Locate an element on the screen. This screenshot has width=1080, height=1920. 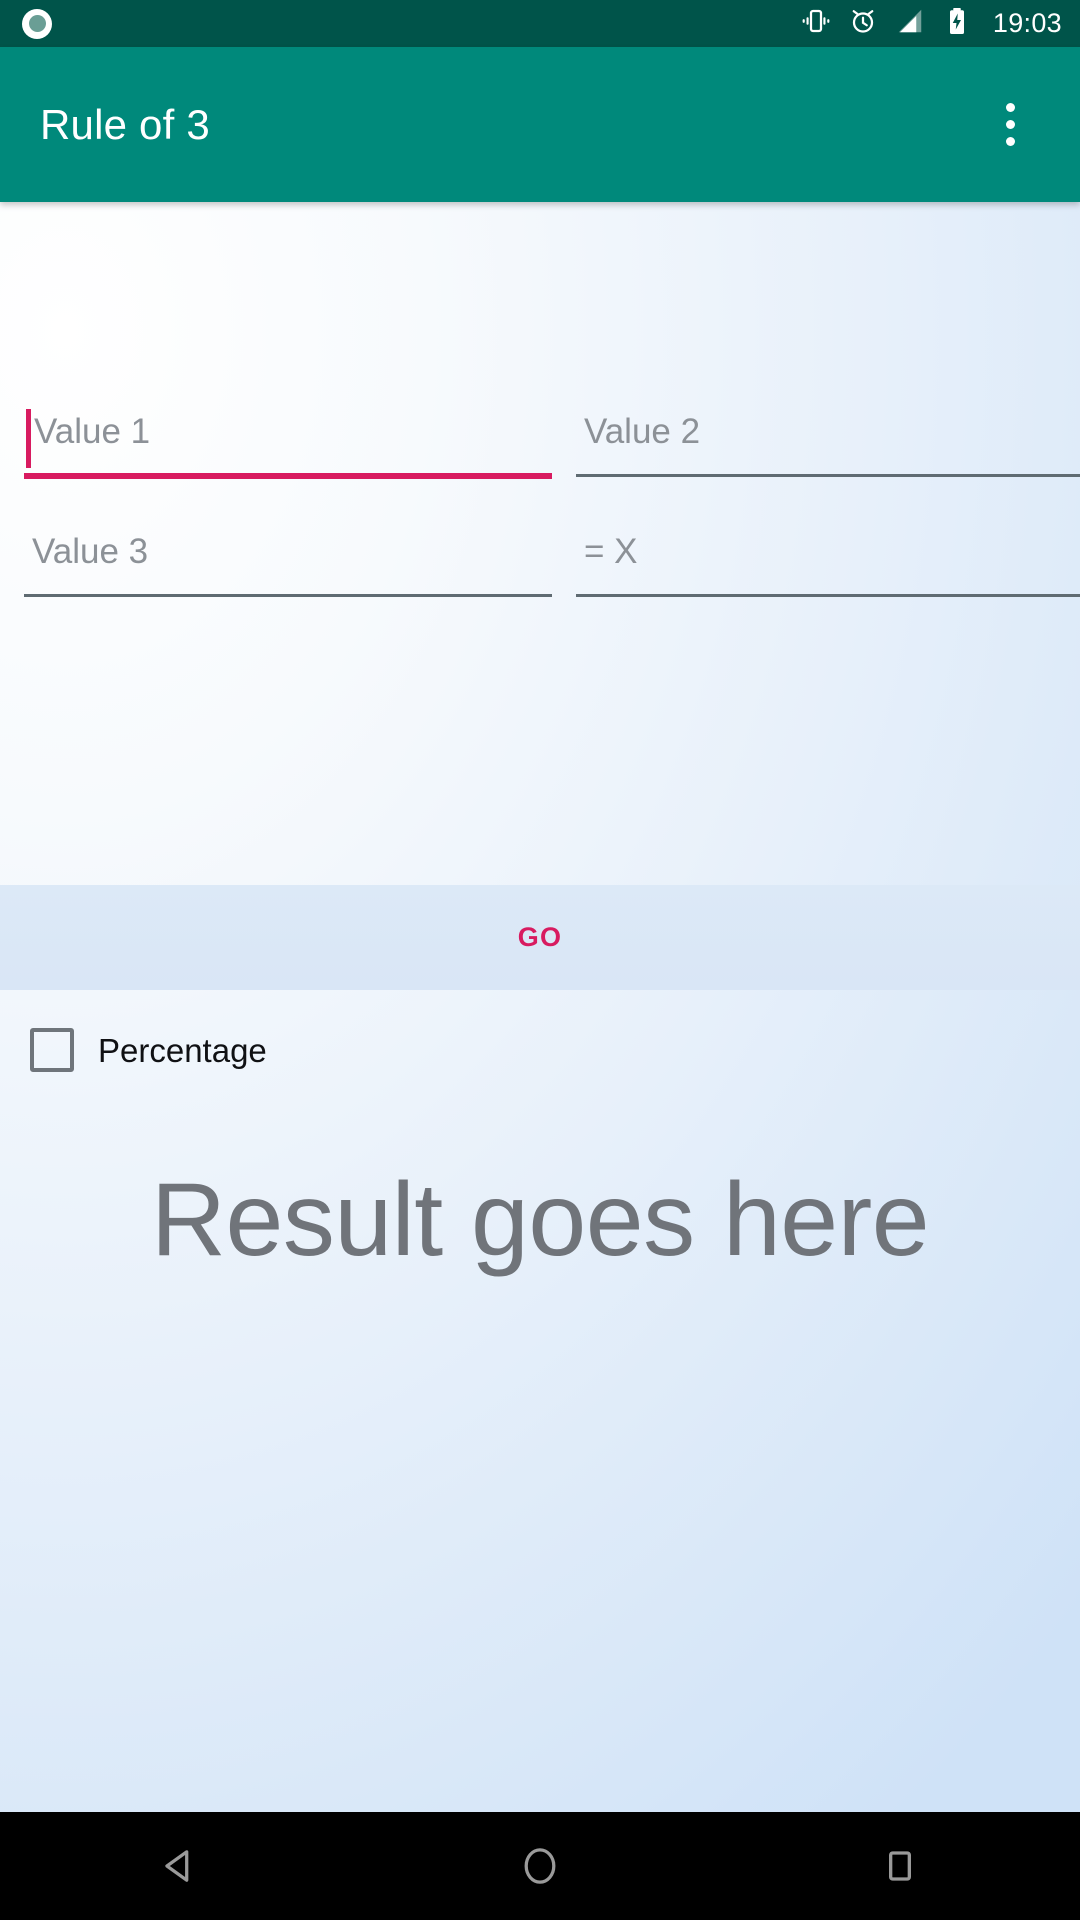
page-title: Rule of 3 is located at coordinates (125, 124).